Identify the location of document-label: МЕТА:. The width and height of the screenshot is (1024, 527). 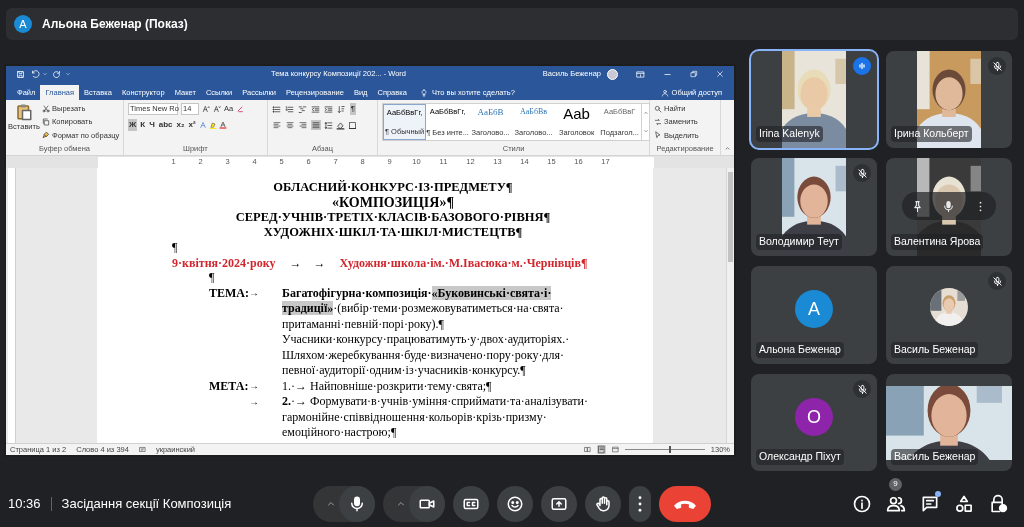
(229, 386).